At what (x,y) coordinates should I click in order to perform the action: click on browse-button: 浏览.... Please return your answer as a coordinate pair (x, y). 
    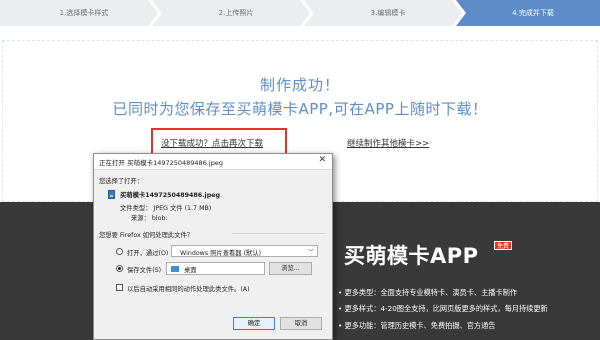
    Looking at the image, I should click on (290, 268).